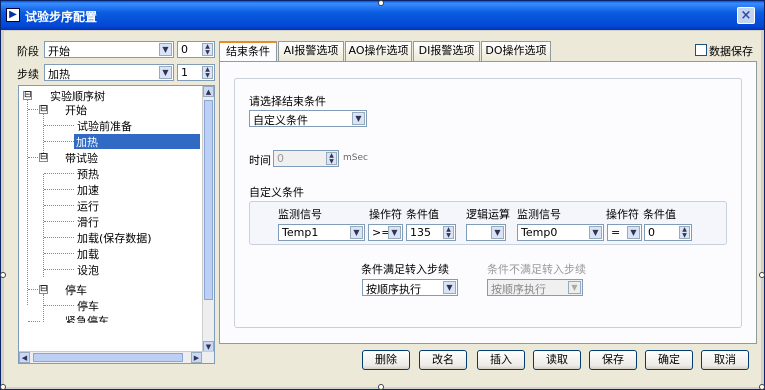 Image resolution: width=765 pixels, height=390 pixels. I want to click on signal-2-select: Temp0 ▼, so click(560, 232).